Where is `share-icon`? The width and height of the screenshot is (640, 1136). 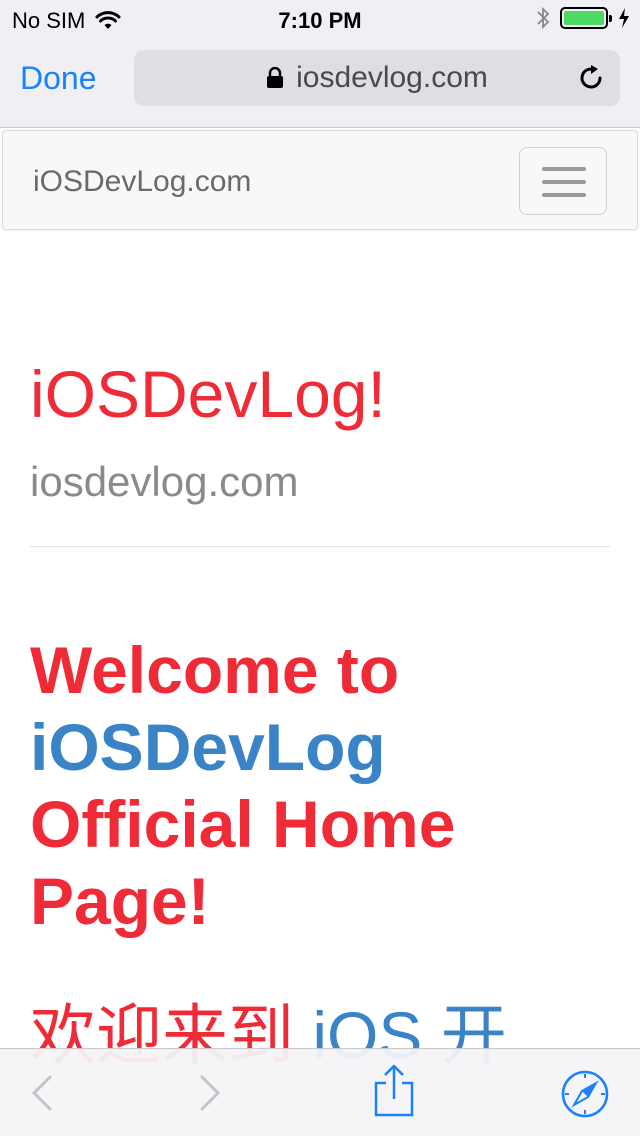 share-icon is located at coordinates (394, 1091).